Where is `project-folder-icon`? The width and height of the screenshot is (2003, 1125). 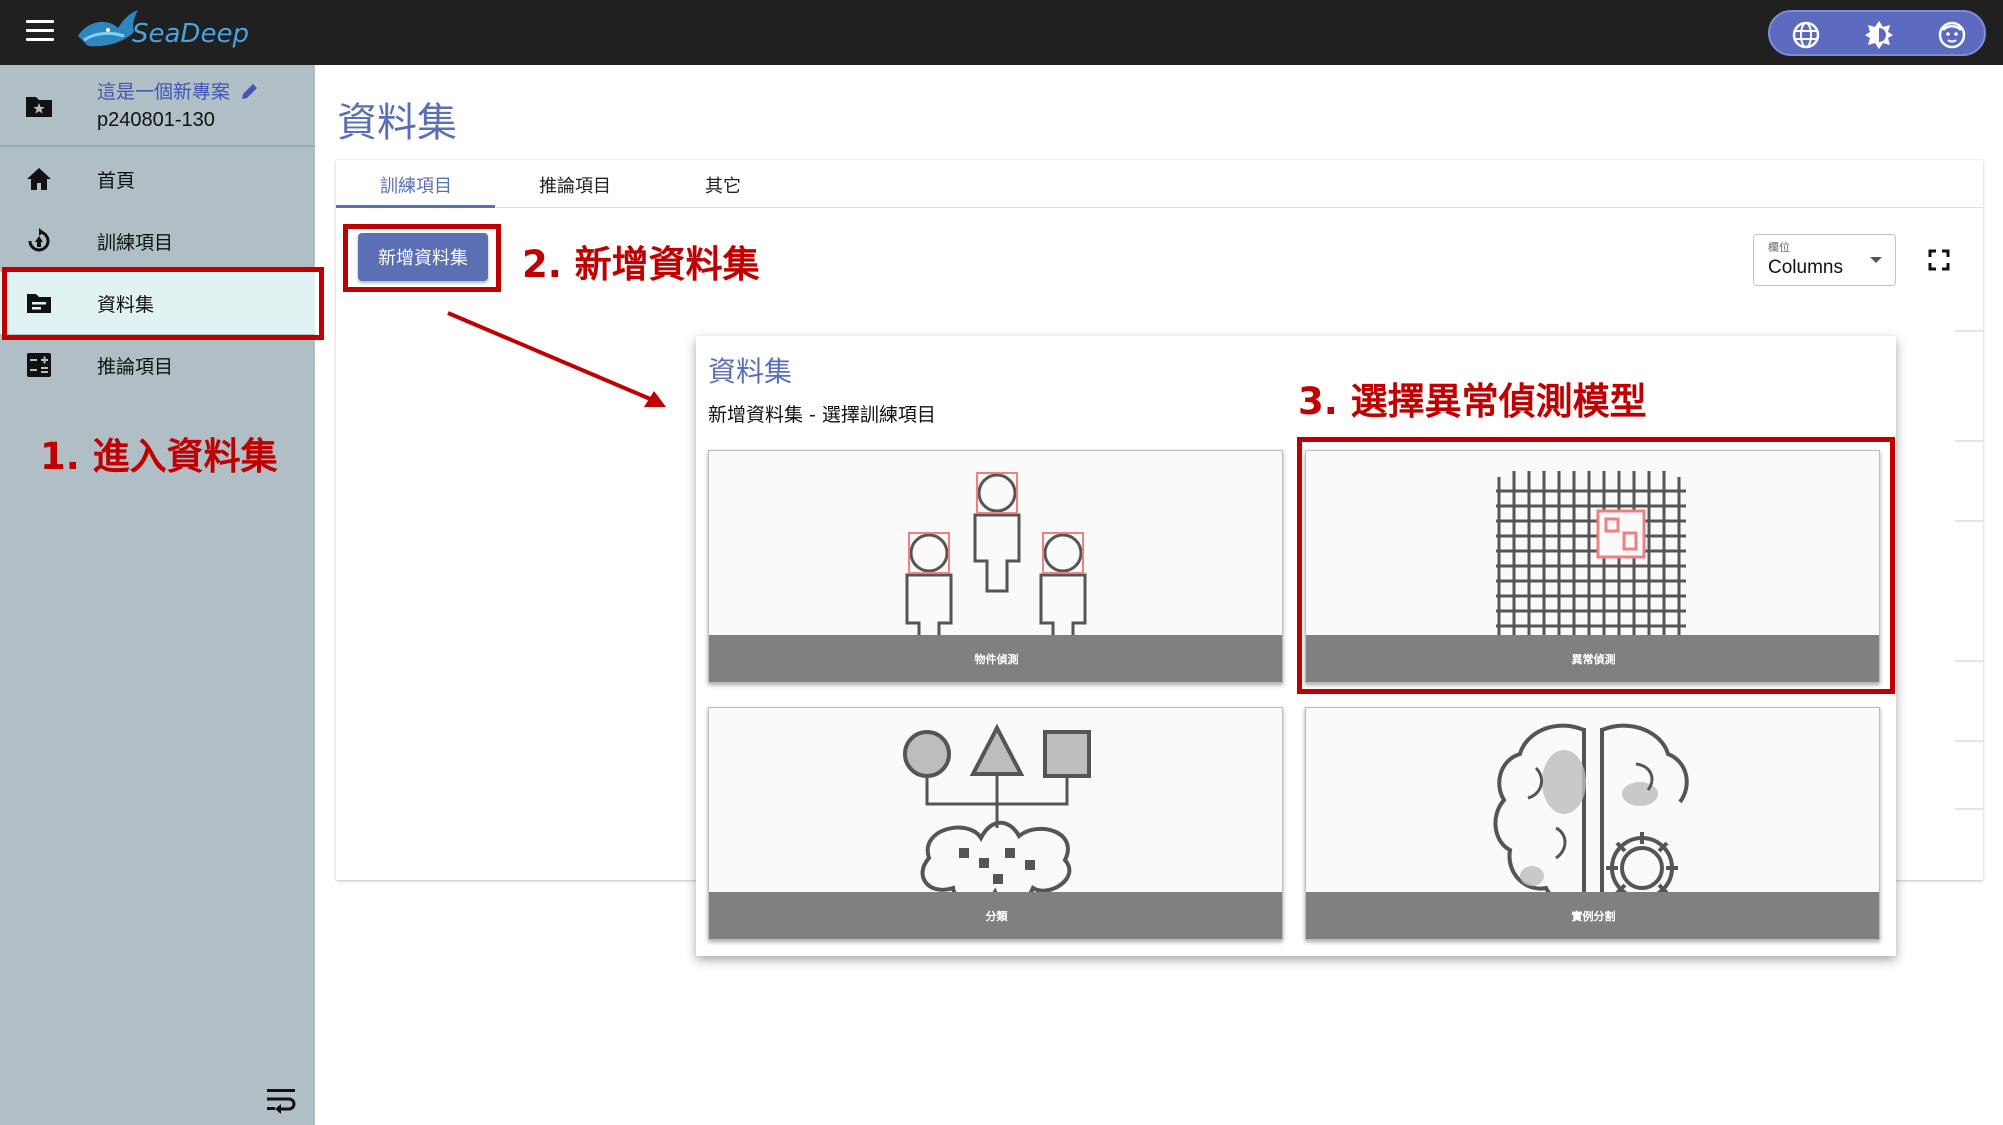
project-folder-icon is located at coordinates (39, 107).